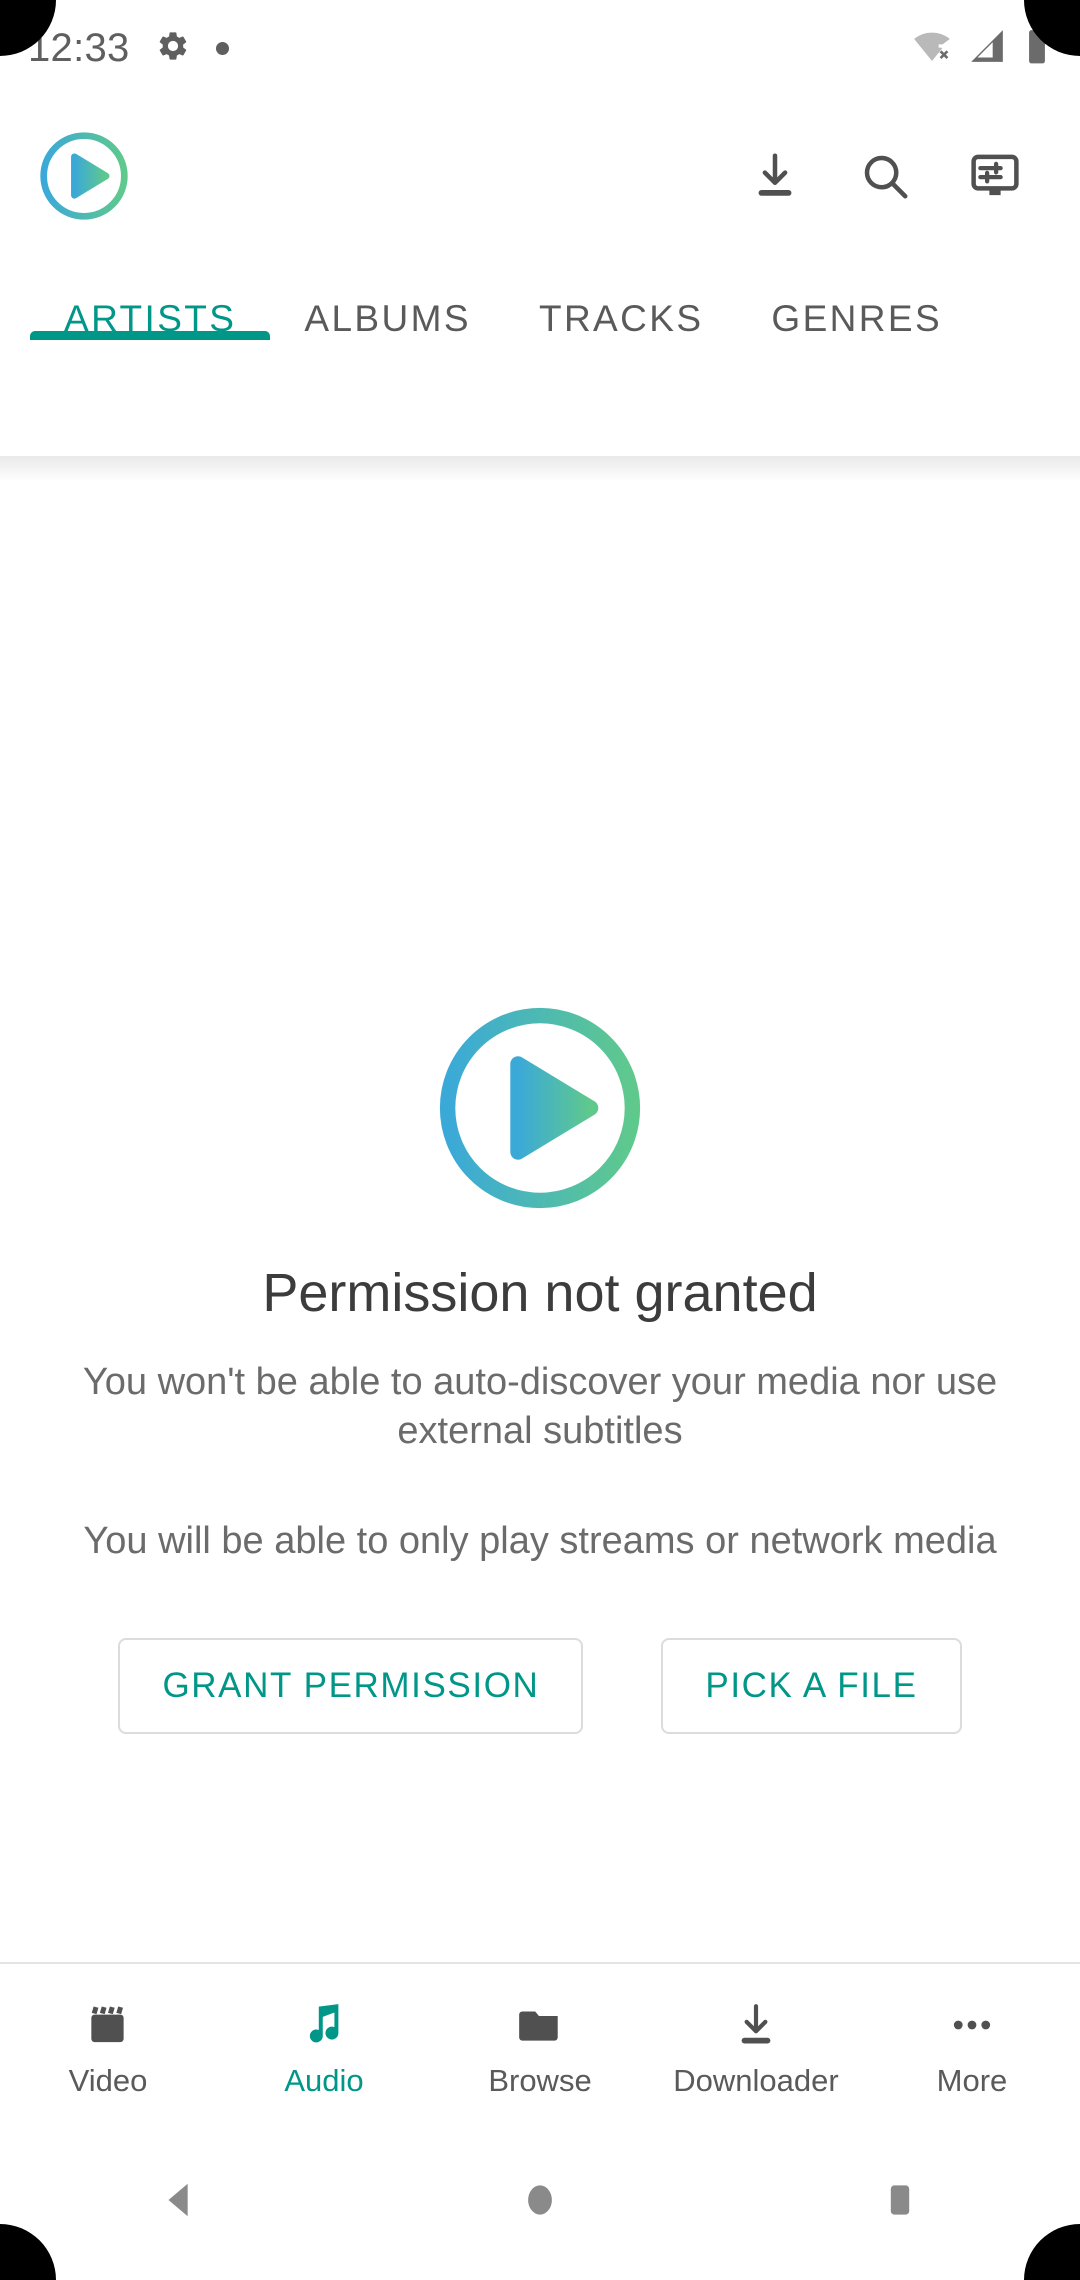  Describe the element at coordinates (972, 2080) in the screenshot. I see `nav-item-more-label: More` at that location.